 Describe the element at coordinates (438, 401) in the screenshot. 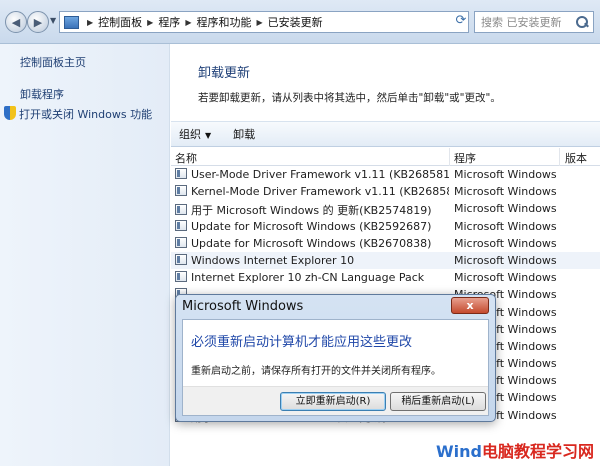

I see `restart-later-button: 稍后重新启动(L)` at that location.